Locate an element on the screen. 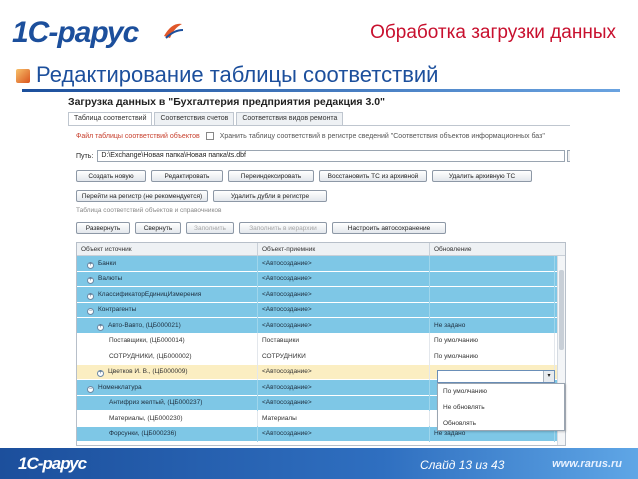  scrollbar-thumb is located at coordinates (561, 310).